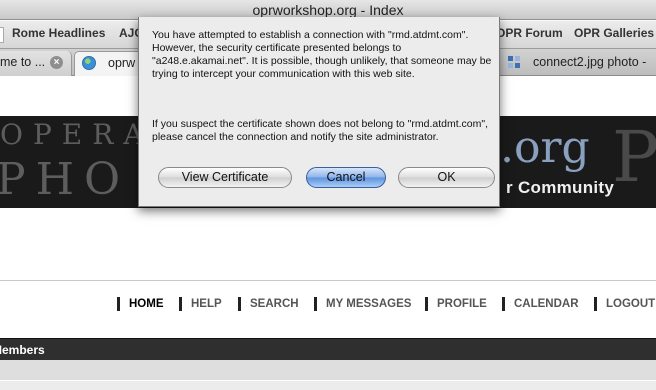  I want to click on site-logo: .org, so click(545, 147).